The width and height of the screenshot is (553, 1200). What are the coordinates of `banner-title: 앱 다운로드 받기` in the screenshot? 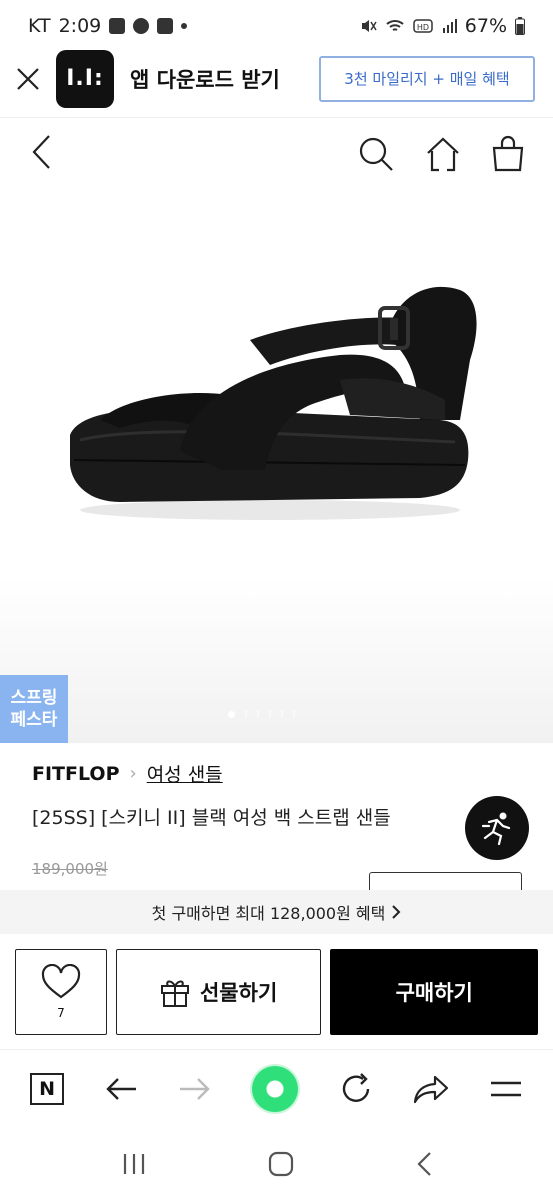 It's located at (205, 79).